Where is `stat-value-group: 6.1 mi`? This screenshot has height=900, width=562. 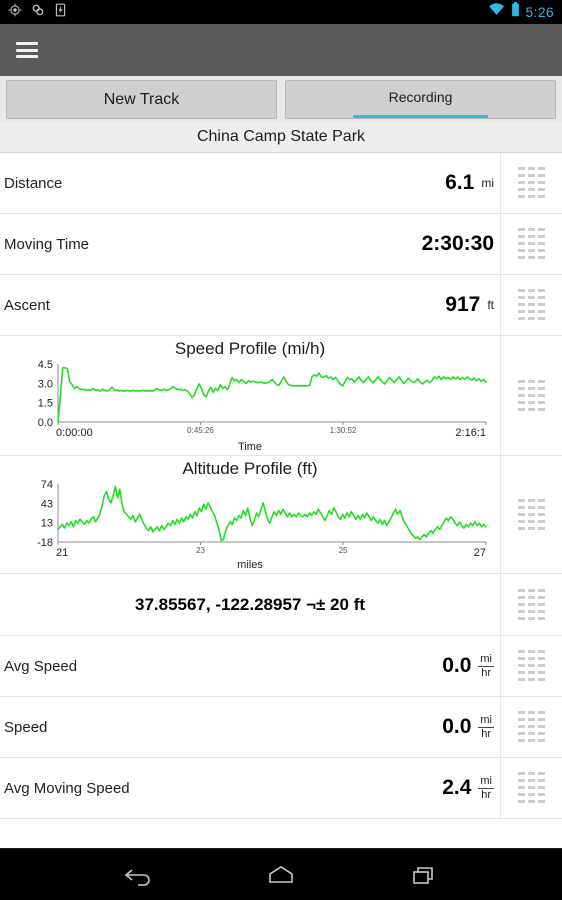
stat-value-group: 6.1 mi is located at coordinates (469, 183).